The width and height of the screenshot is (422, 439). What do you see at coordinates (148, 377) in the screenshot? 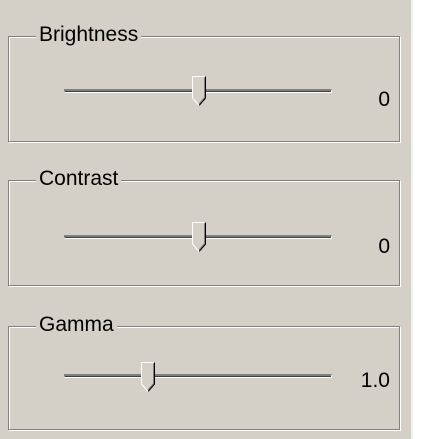
I see `gamma-slider-thumb` at bounding box center [148, 377].